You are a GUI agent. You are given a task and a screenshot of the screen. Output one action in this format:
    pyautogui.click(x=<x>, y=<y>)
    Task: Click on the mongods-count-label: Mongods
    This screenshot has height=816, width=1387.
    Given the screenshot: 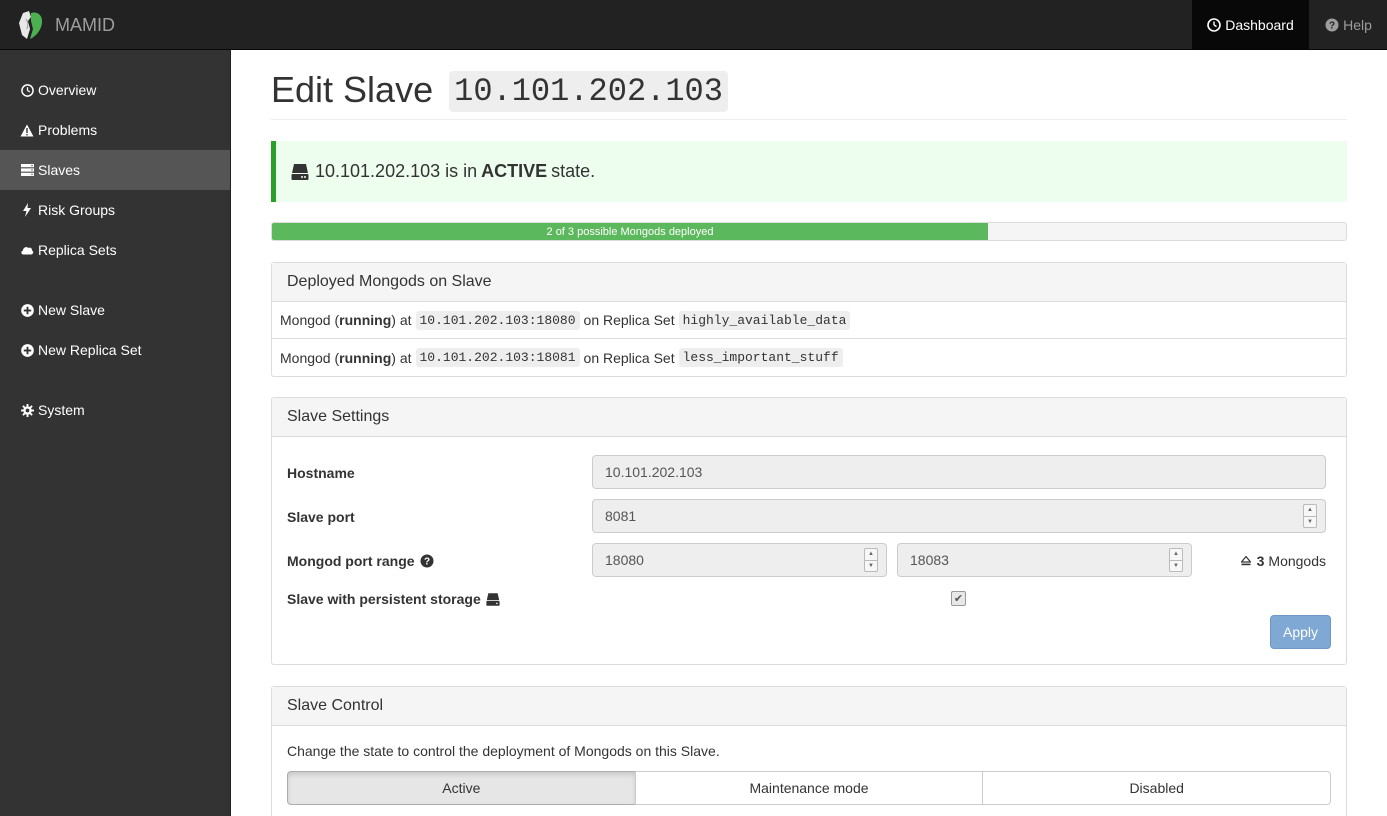 What is the action you would take?
    pyautogui.click(x=1297, y=561)
    